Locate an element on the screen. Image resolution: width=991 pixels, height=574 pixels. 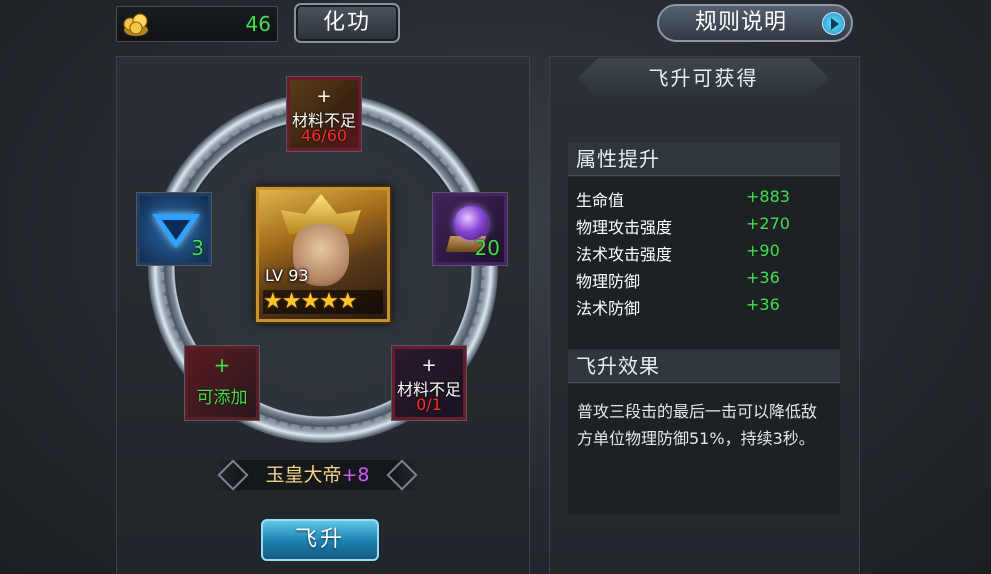
rules-button: 规则说明 is located at coordinates (755, 23).